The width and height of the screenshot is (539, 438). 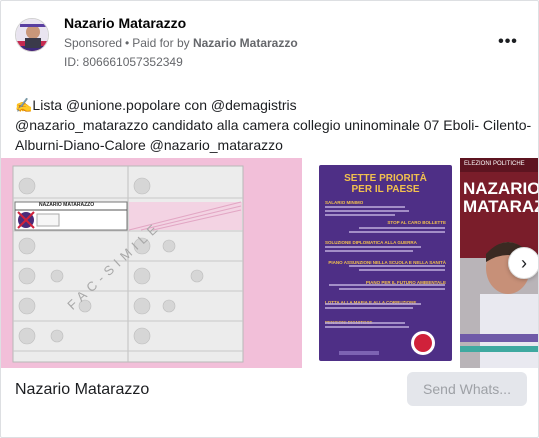 What do you see at coordinates (82, 390) in the screenshot?
I see `ad-headline: Nazario Matarazzo` at bounding box center [82, 390].